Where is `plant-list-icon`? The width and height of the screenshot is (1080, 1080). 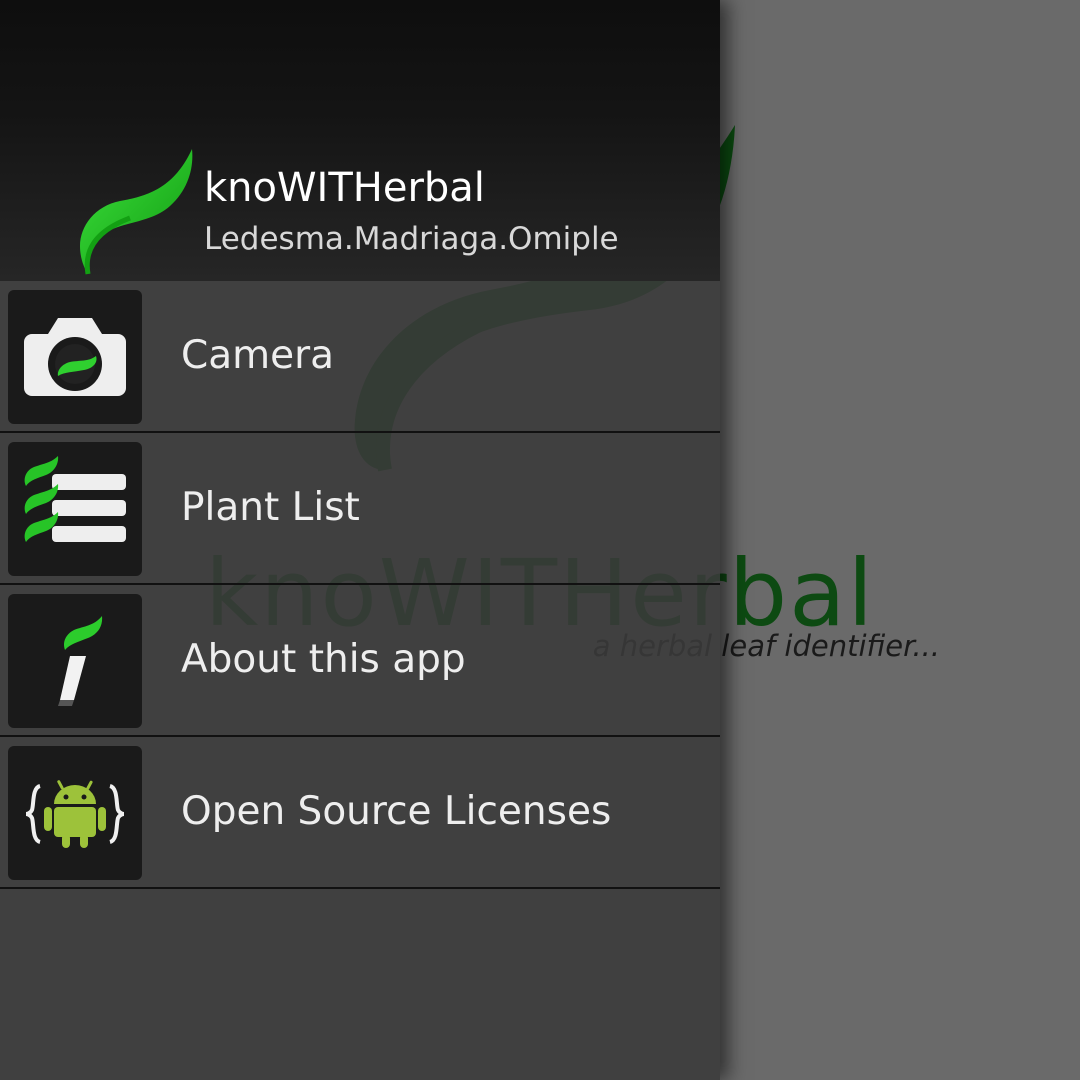 plant-list-icon is located at coordinates (75, 499).